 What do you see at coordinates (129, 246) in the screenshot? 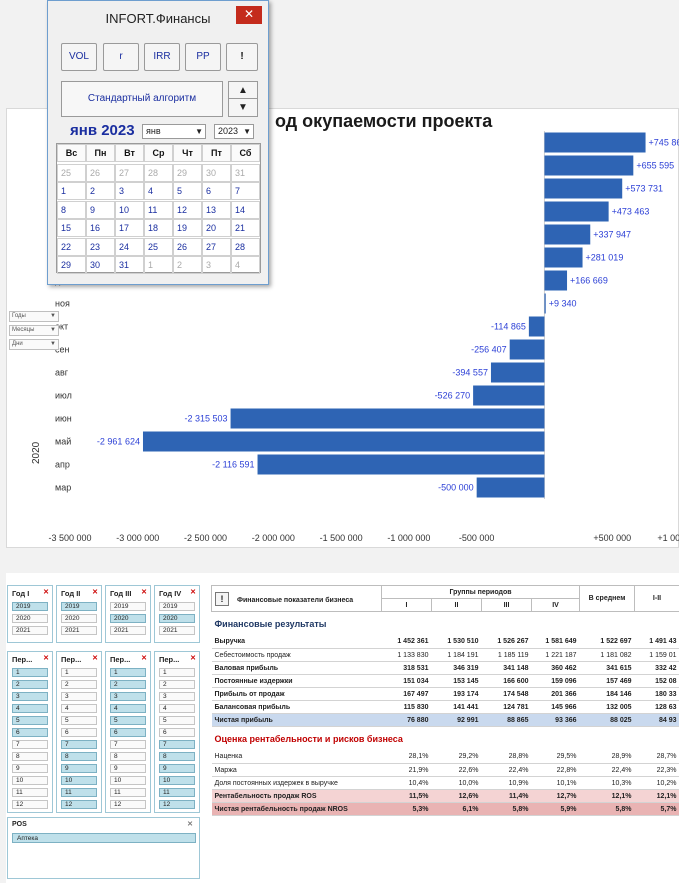
I see `calendar-day: 24` at bounding box center [129, 246].